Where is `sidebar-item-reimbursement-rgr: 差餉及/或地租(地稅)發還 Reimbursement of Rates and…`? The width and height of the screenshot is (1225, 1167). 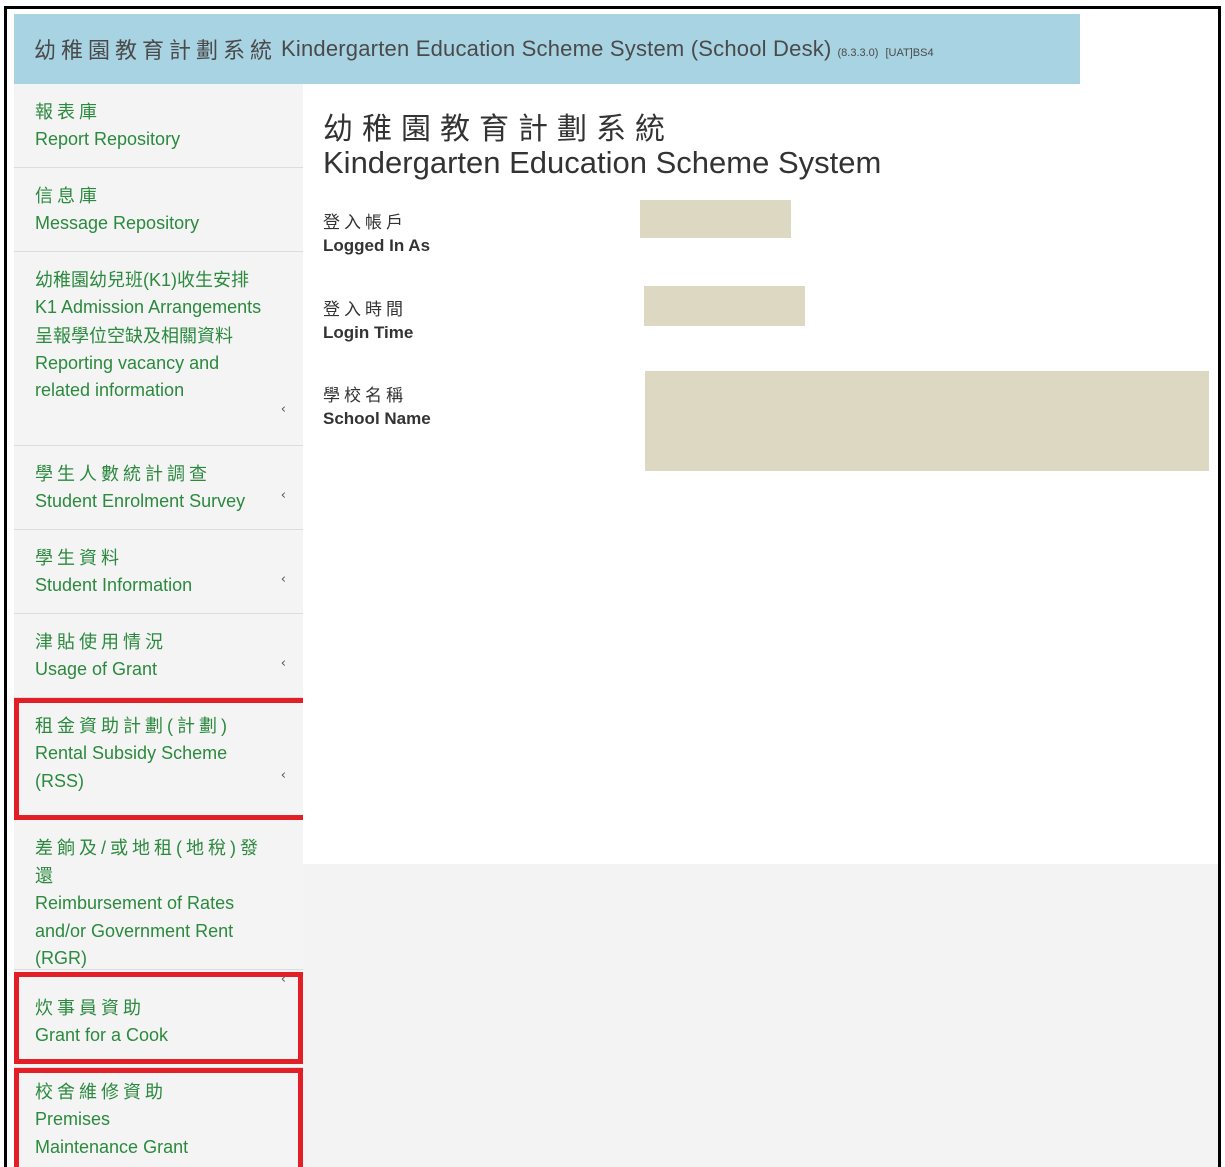
sidebar-item-reimbursement-rgr: 差餉及/或地租(地稅)發還 Reimbursement of Rates and… is located at coordinates (158, 903).